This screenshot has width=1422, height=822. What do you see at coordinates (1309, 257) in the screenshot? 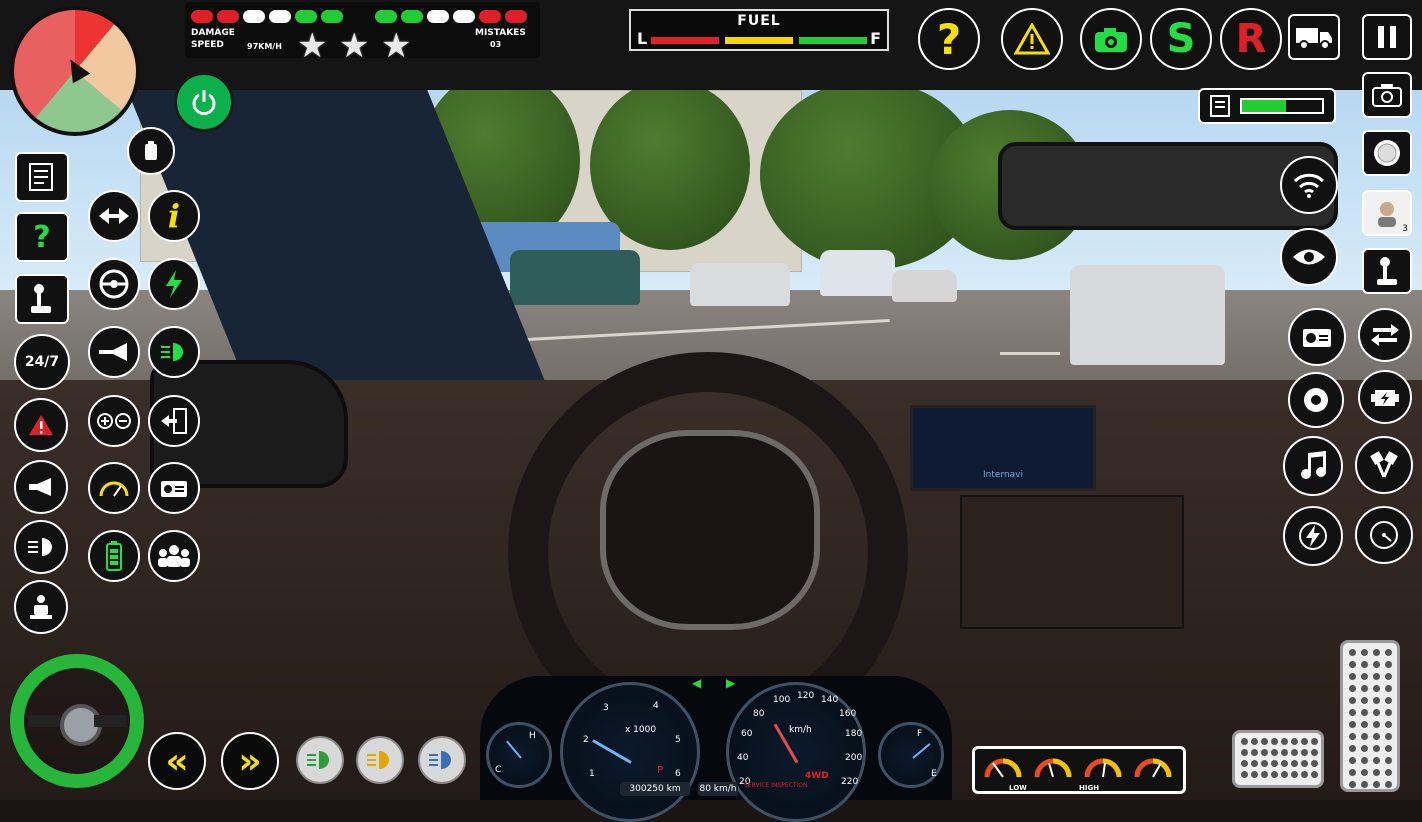
I see `view-button` at bounding box center [1309, 257].